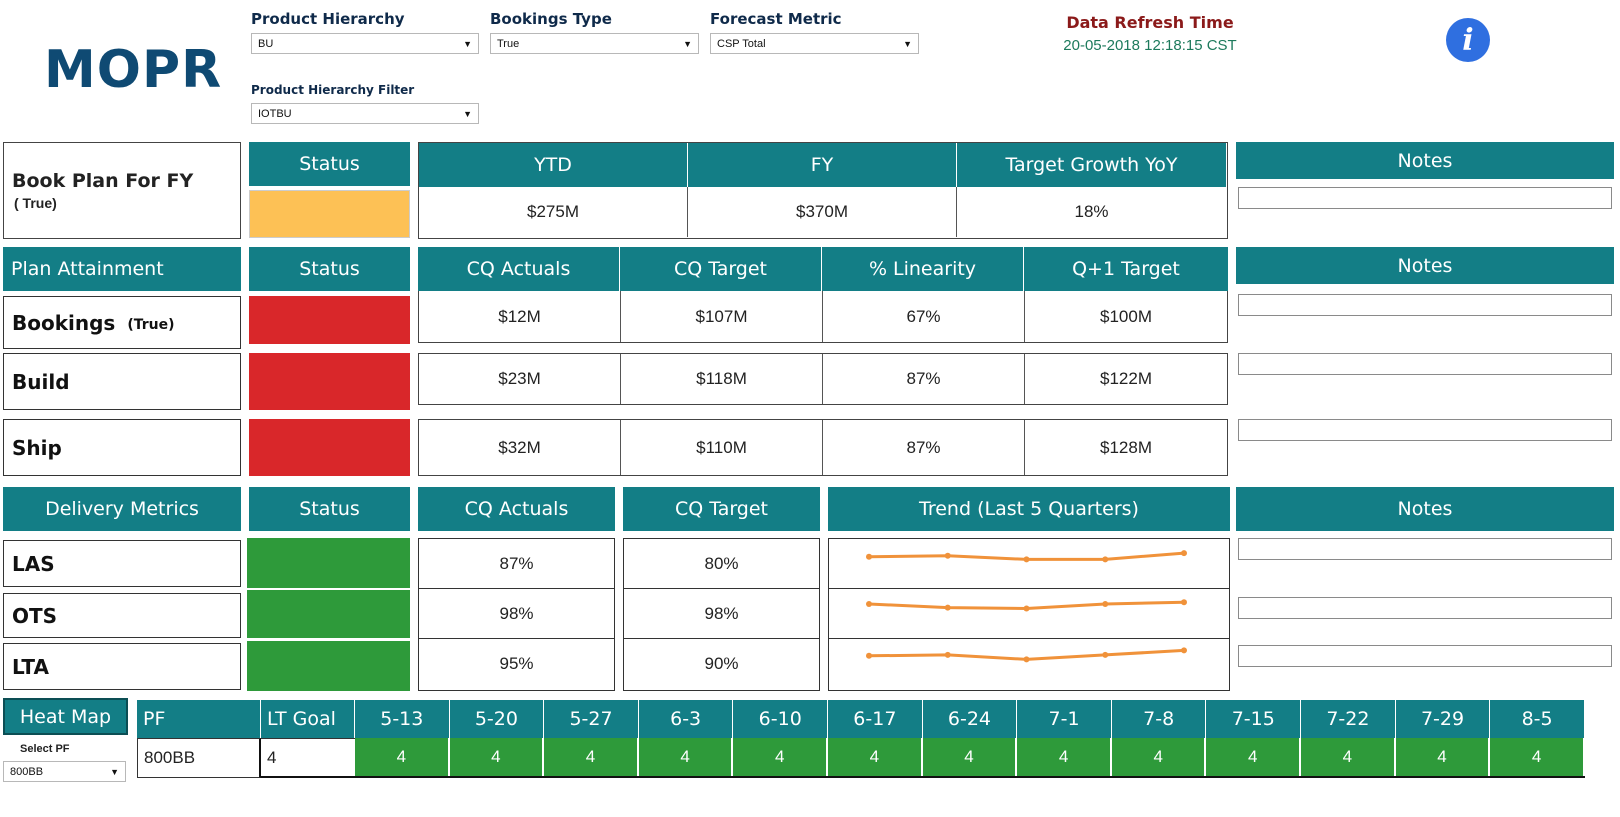 The image size is (1620, 817). What do you see at coordinates (741, 43) in the screenshot?
I see `forecast-metric-value: CSP Total` at bounding box center [741, 43].